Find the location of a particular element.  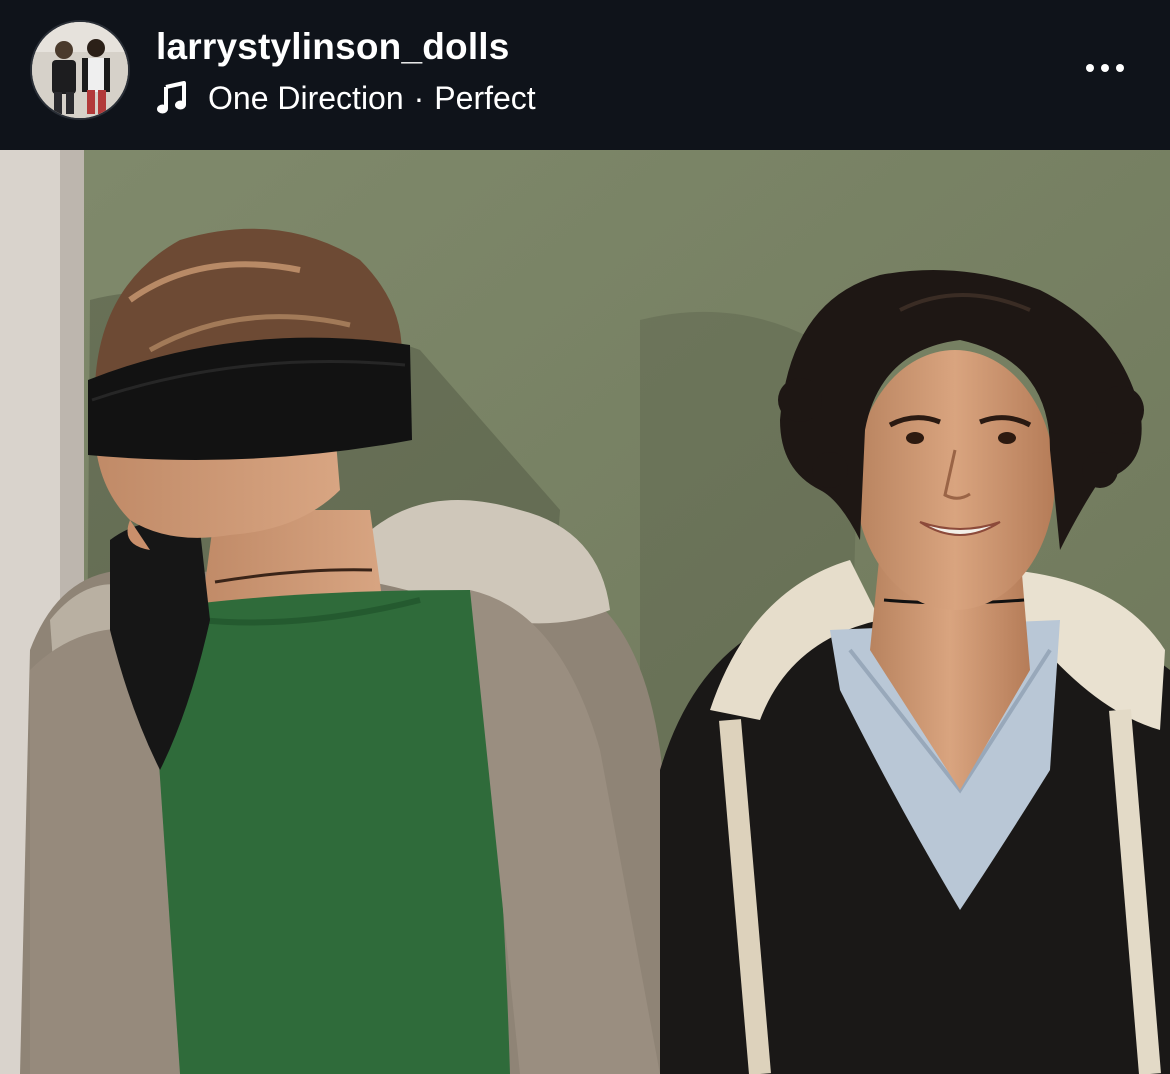

music-attribution: One Direction · Perfect is located at coordinates (346, 98).